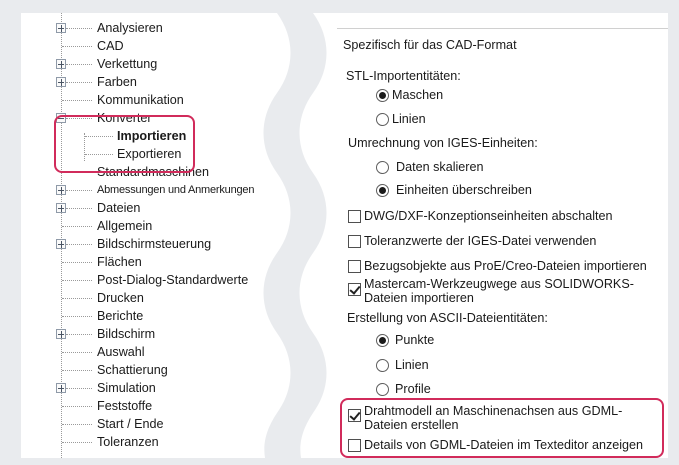 The height and width of the screenshot is (465, 679). I want to click on tree-item-analysieren: Analysieren, so click(130, 28).